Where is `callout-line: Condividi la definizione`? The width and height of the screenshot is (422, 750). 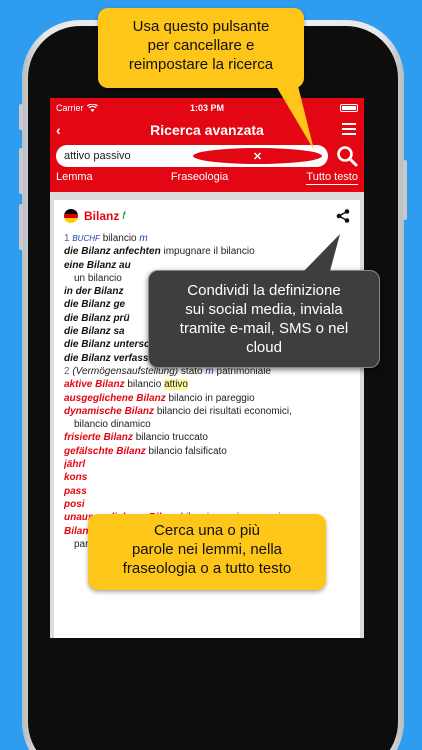
callout-line: Condividi la definizione is located at coordinates (264, 290).